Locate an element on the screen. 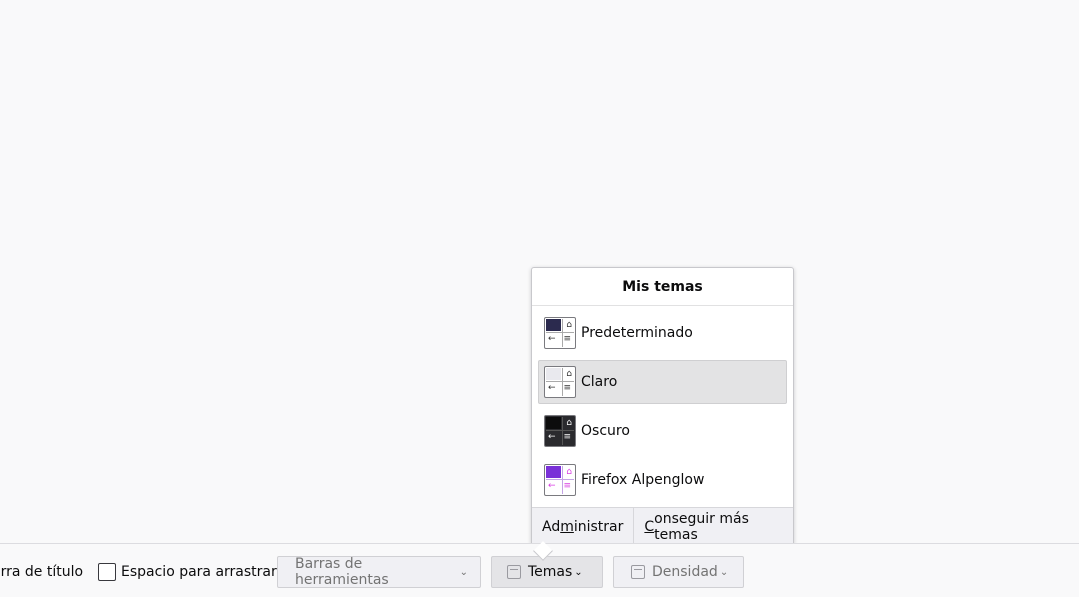 This screenshot has height=597, width=1079. theme-item-alpenglow: ⌂ ← ≡ Firefox Alpenglow is located at coordinates (662, 480).